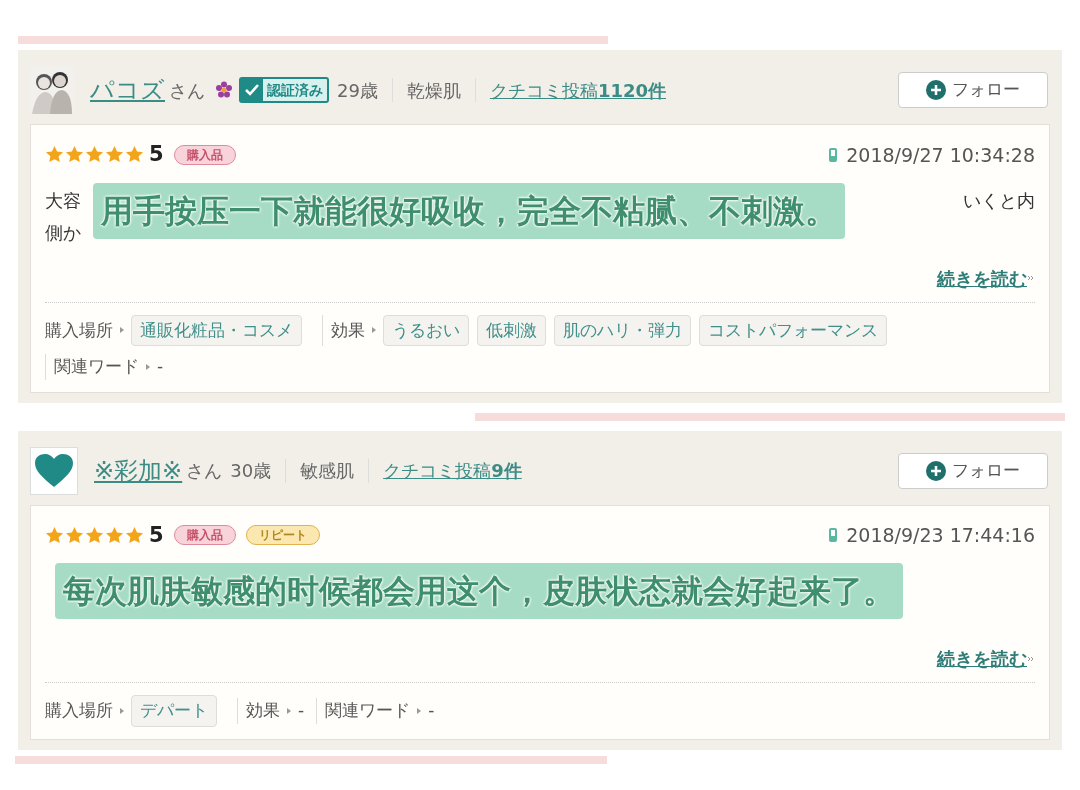 The height and width of the screenshot is (790, 1080). I want to click on tag-chip: 通販化粧品・コスメ, so click(216, 330).